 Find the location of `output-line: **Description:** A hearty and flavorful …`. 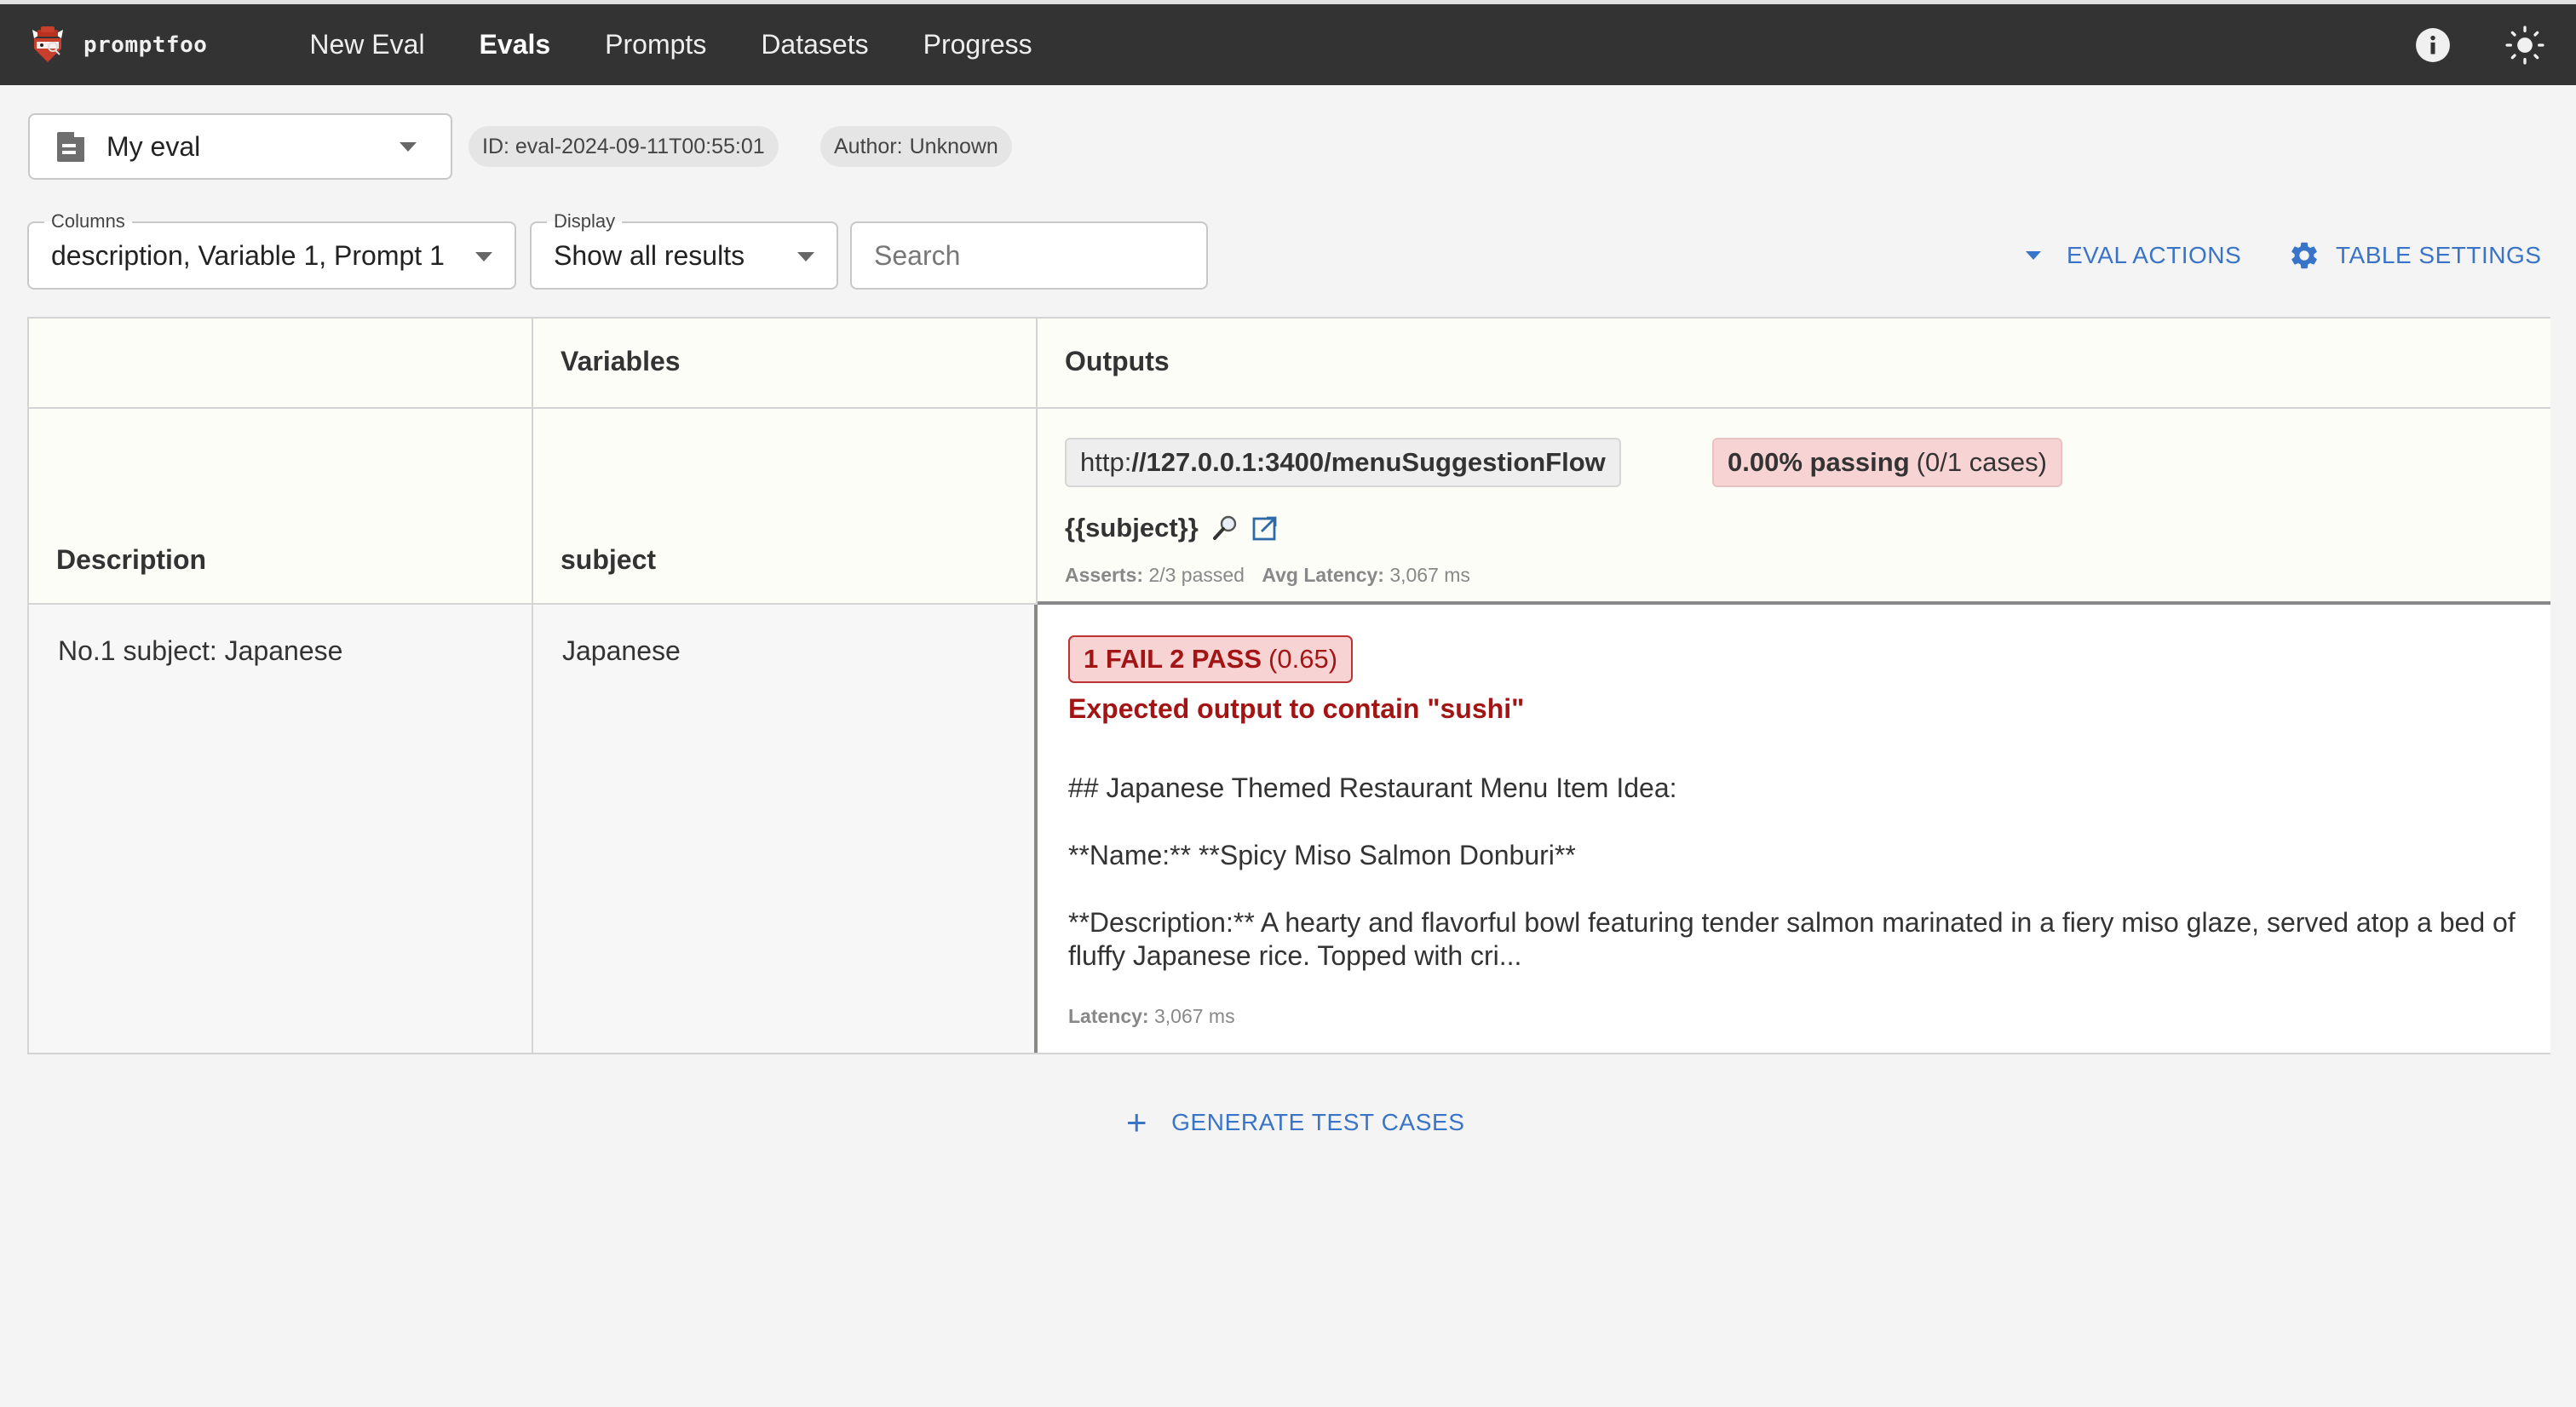

output-line: **Description:** A hearty and flavorful … is located at coordinates (1792, 939).